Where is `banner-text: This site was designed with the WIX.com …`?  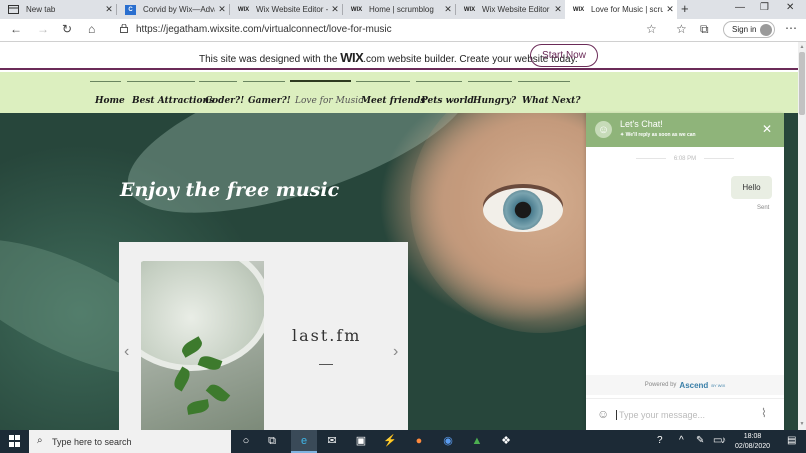
banner-text: This site was designed with the WIX.com … is located at coordinates (388, 57).